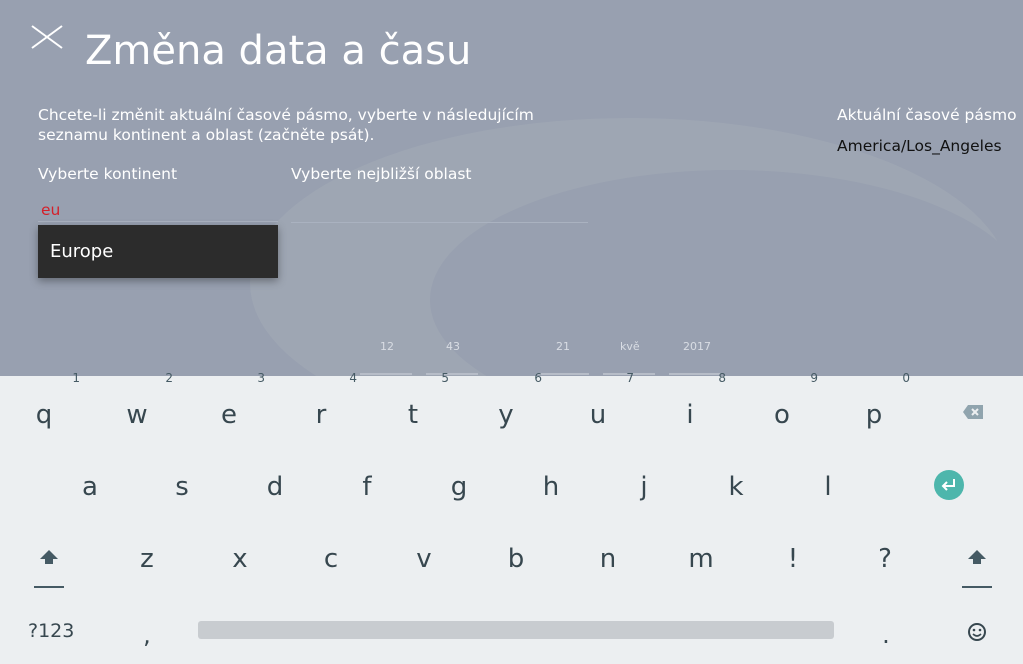 This screenshot has width=1023, height=664. Describe the element at coordinates (697, 346) in the screenshot. I see `year-value: 2017` at that location.